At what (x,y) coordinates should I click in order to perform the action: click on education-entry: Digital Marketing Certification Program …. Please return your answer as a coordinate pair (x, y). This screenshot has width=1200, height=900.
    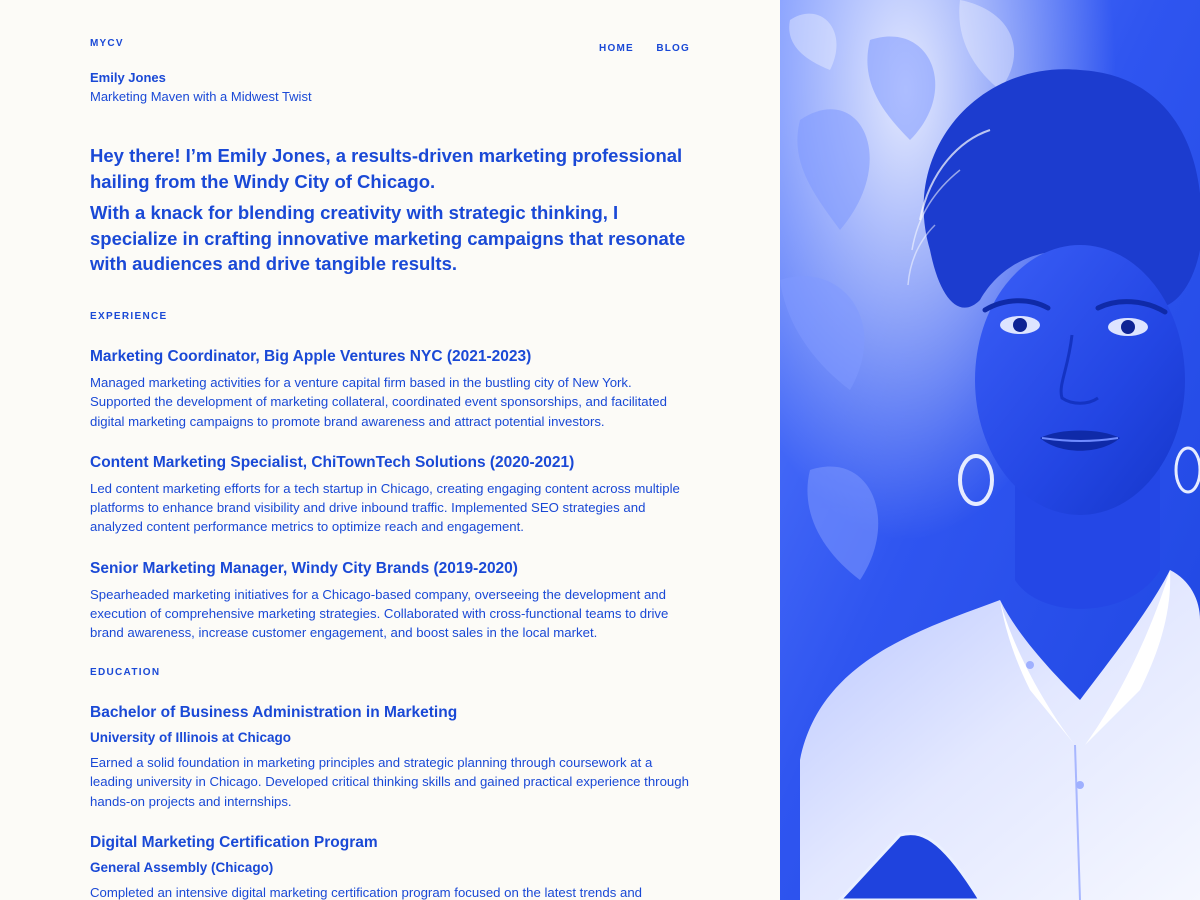
    Looking at the image, I should click on (390, 866).